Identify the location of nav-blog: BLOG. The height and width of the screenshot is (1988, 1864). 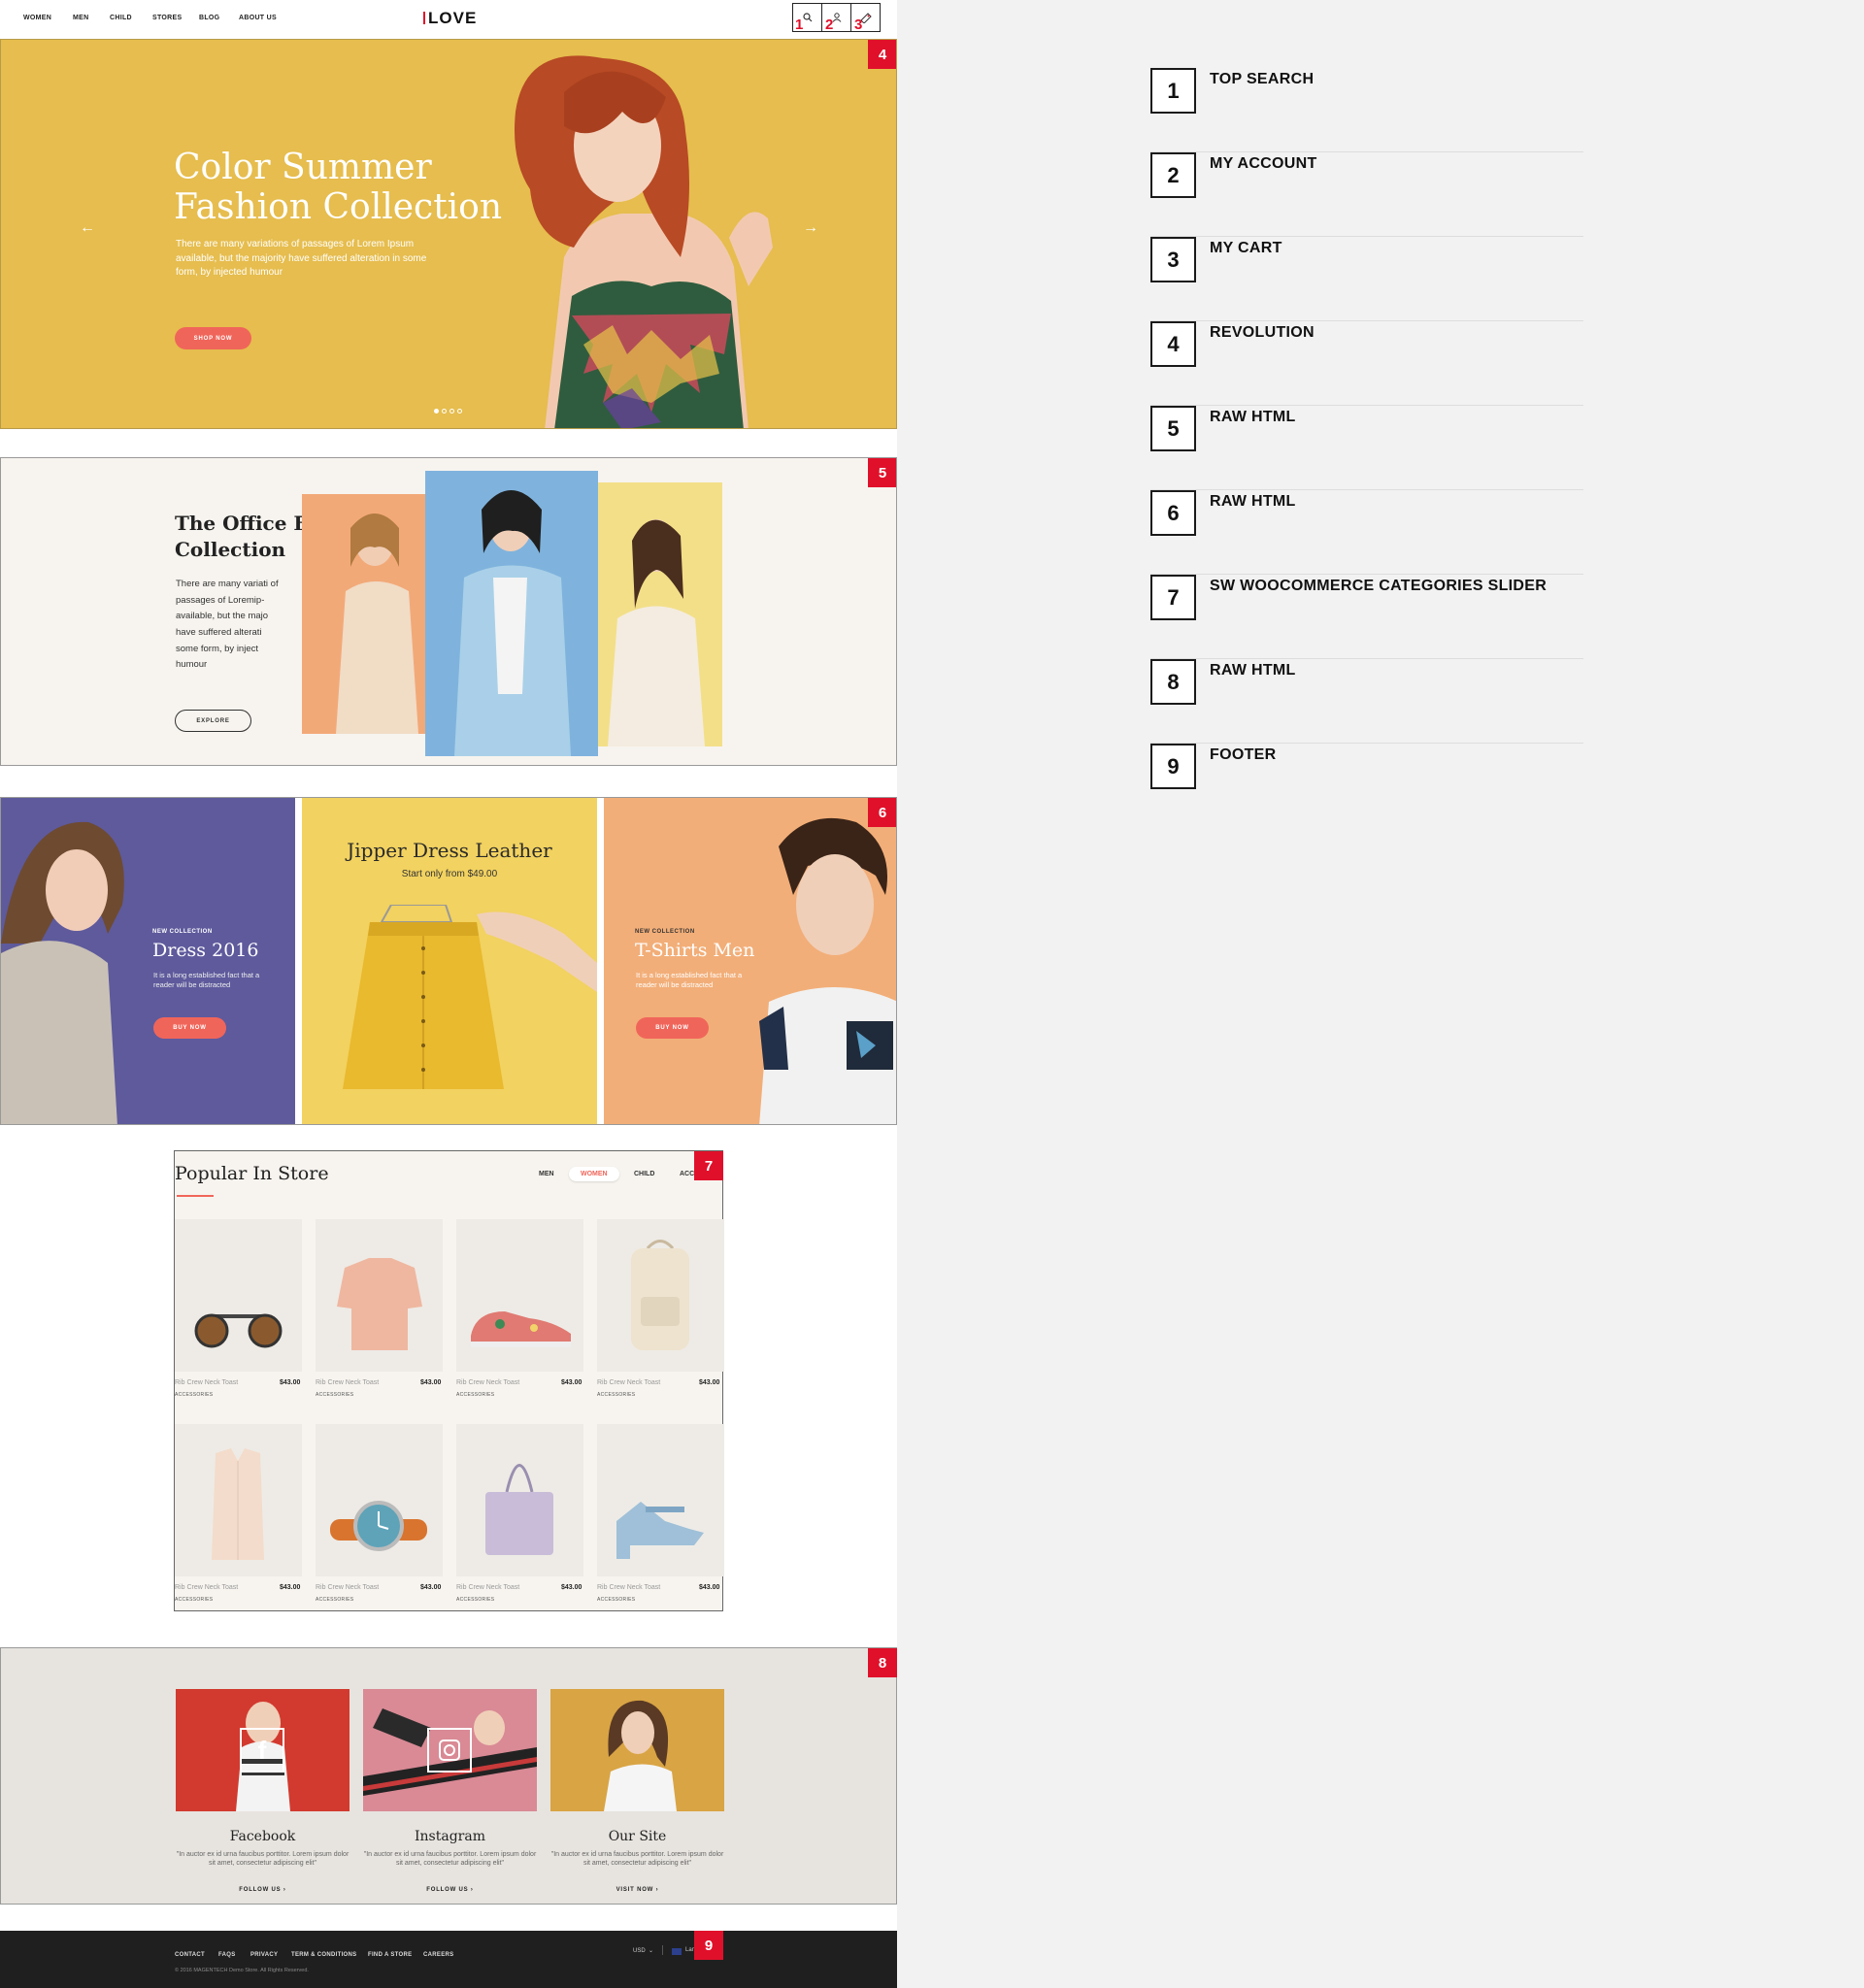
(209, 18).